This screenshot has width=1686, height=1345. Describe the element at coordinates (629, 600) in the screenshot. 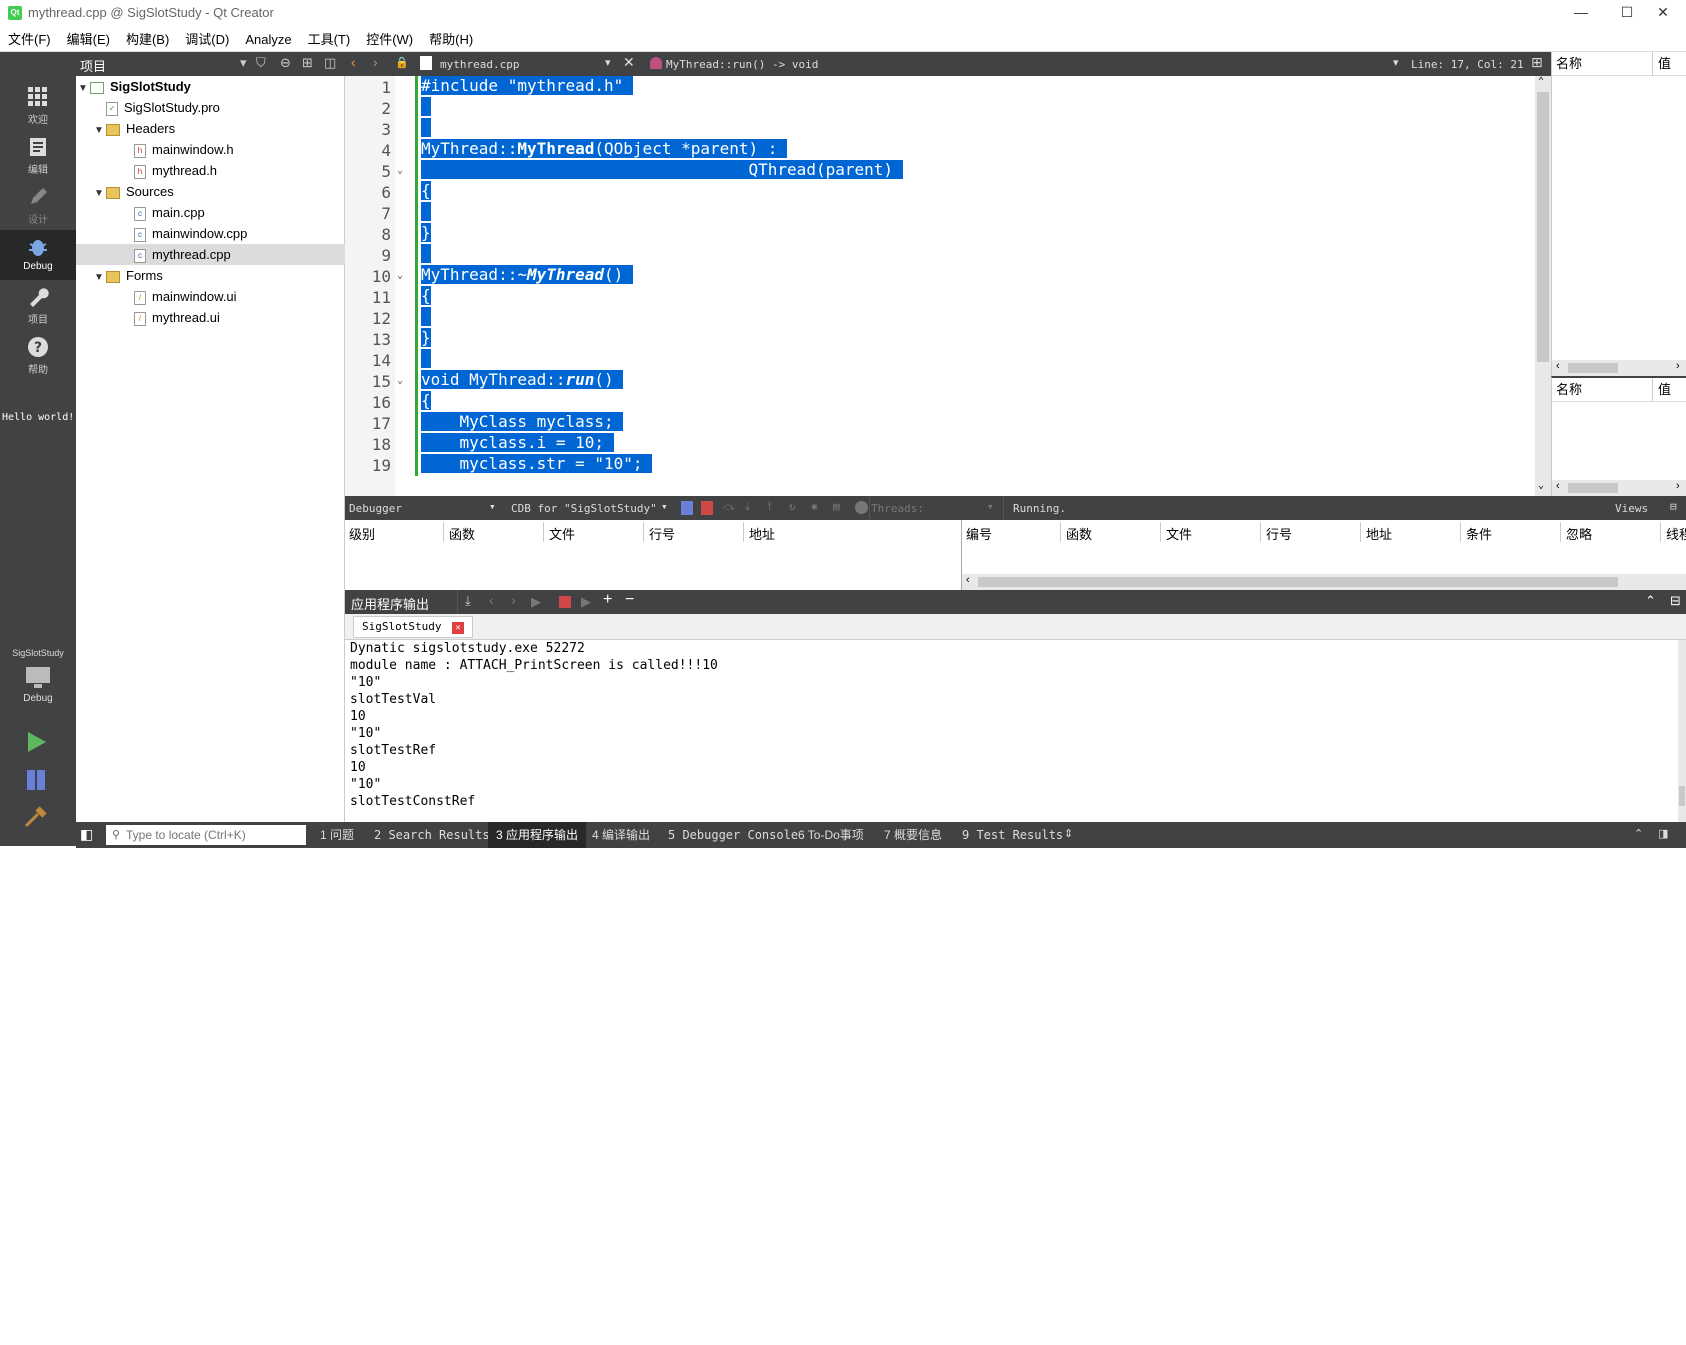

I see `zoom-out-icon: −` at that location.